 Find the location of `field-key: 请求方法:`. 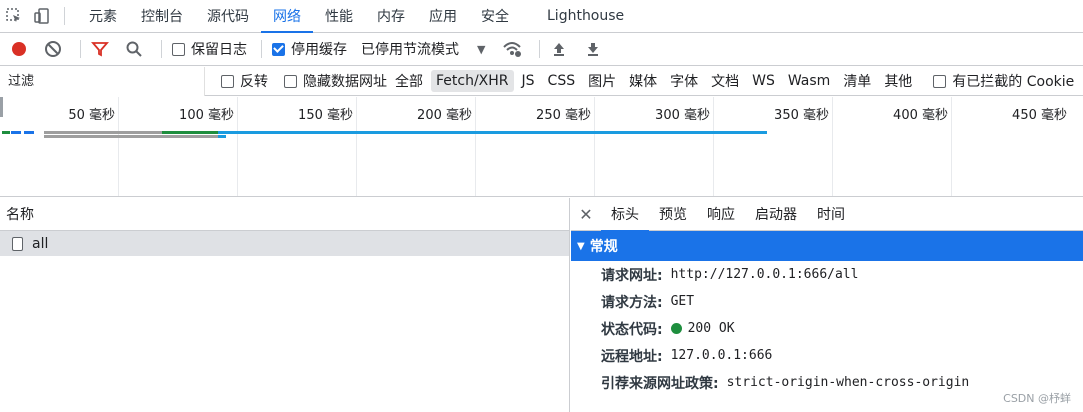

field-key: 请求方法: is located at coordinates (632, 302).